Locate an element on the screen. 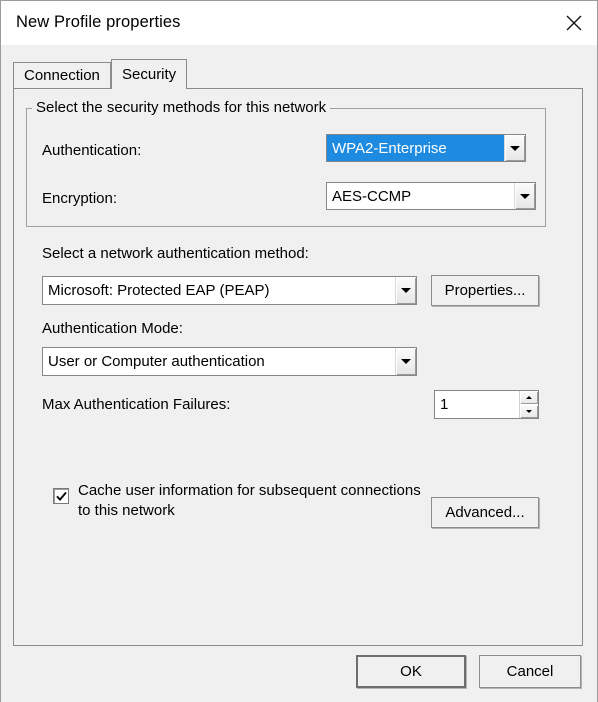  max-auth-failures-value: 1 is located at coordinates (444, 404).